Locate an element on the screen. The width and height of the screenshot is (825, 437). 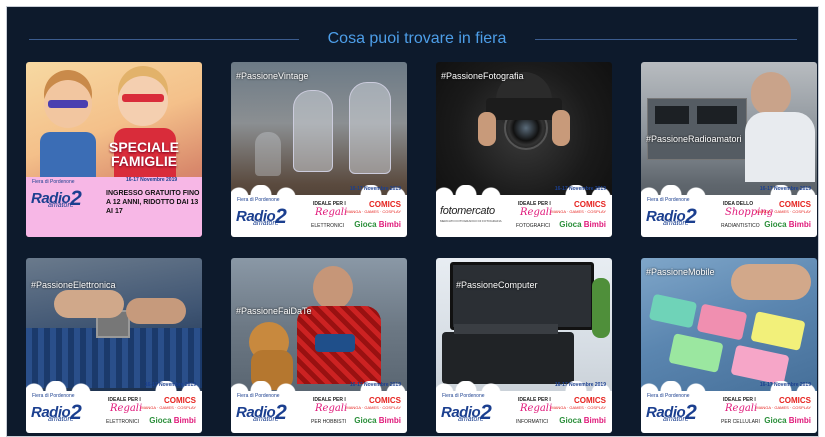
card-hashtag: #PassioneVintage is located at coordinates (272, 76).